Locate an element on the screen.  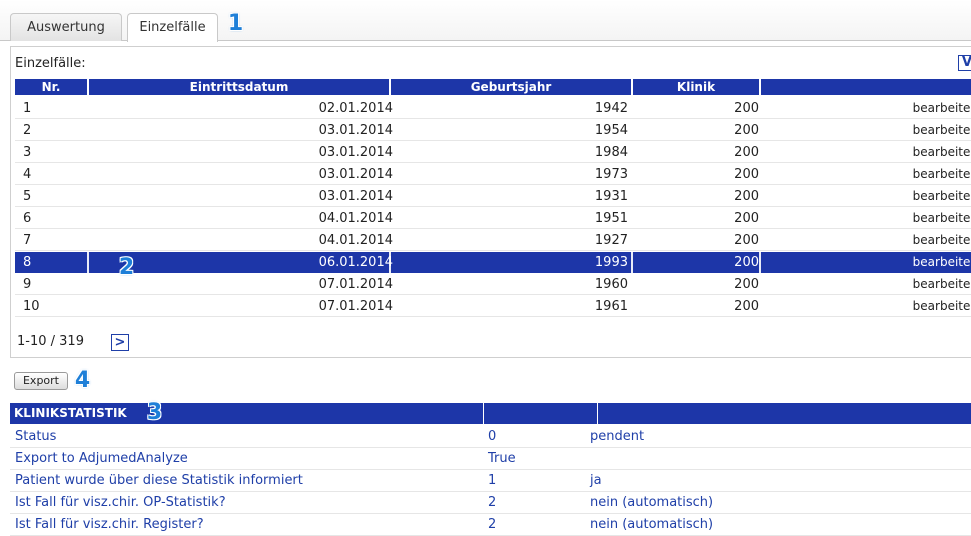
tab-auswertung: Auswertung is located at coordinates (66, 27).